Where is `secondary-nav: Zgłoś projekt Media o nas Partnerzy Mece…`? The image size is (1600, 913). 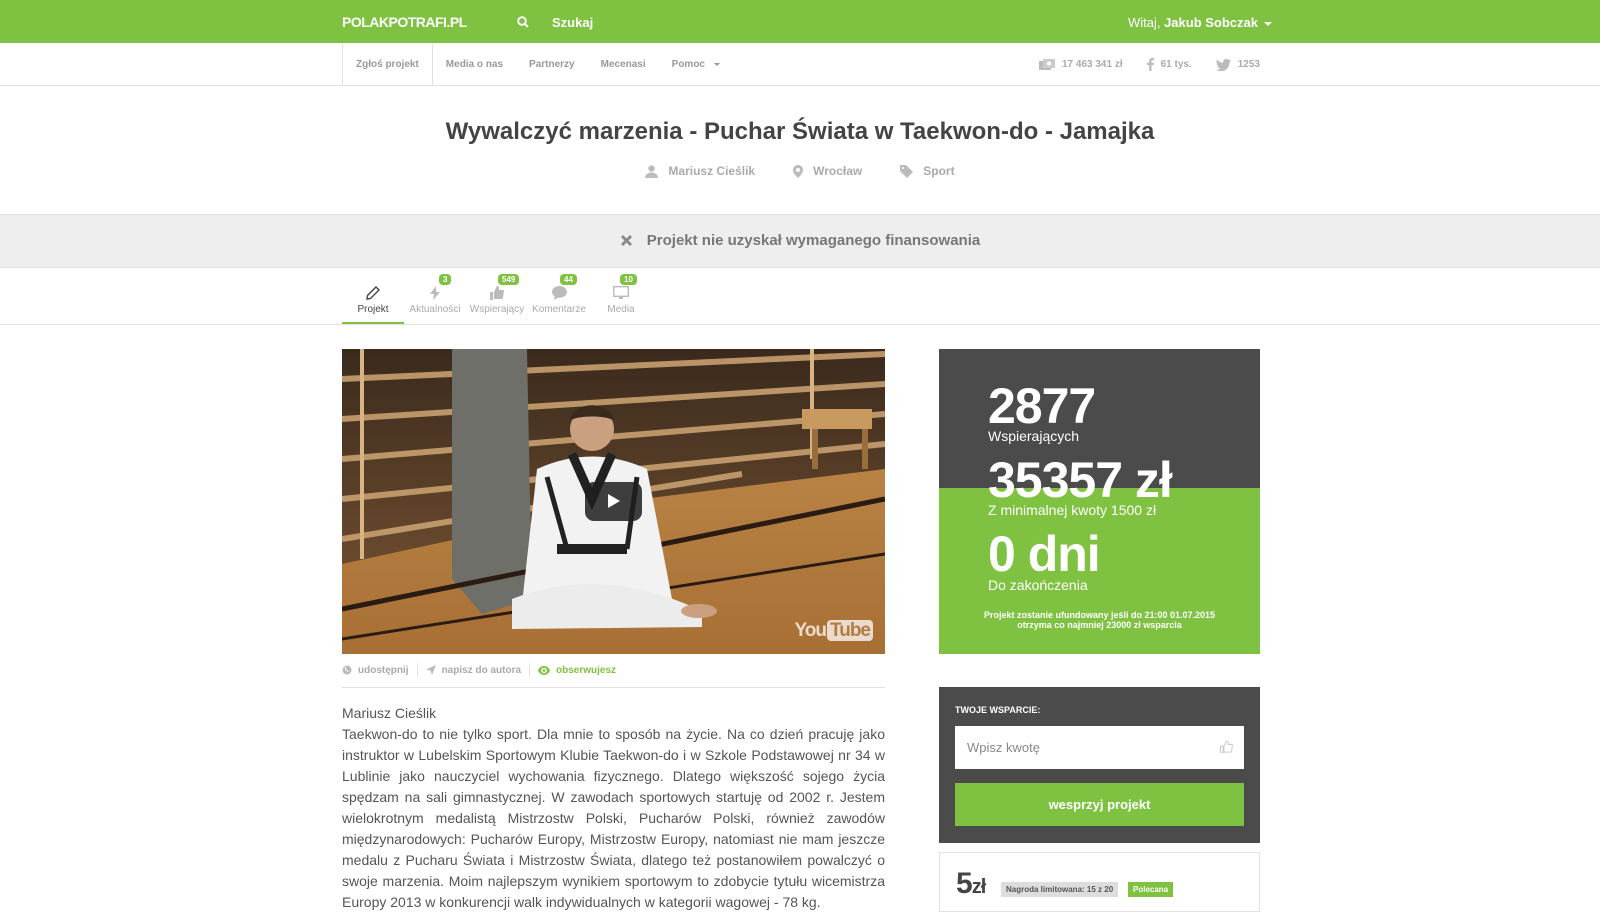
secondary-nav: Zgłoś projekt Media o nas Partnerzy Mece… is located at coordinates (800, 64).